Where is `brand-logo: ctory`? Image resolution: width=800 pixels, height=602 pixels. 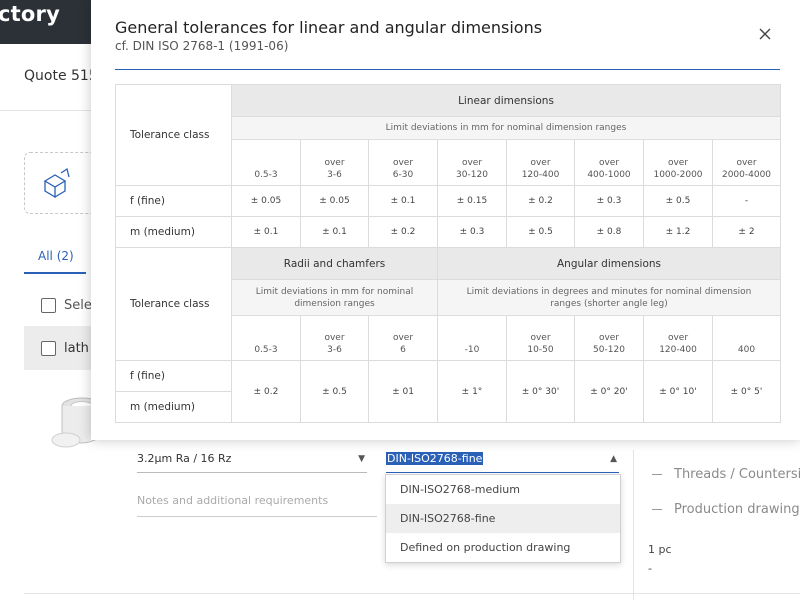 brand-logo: ctory is located at coordinates (50, 22).